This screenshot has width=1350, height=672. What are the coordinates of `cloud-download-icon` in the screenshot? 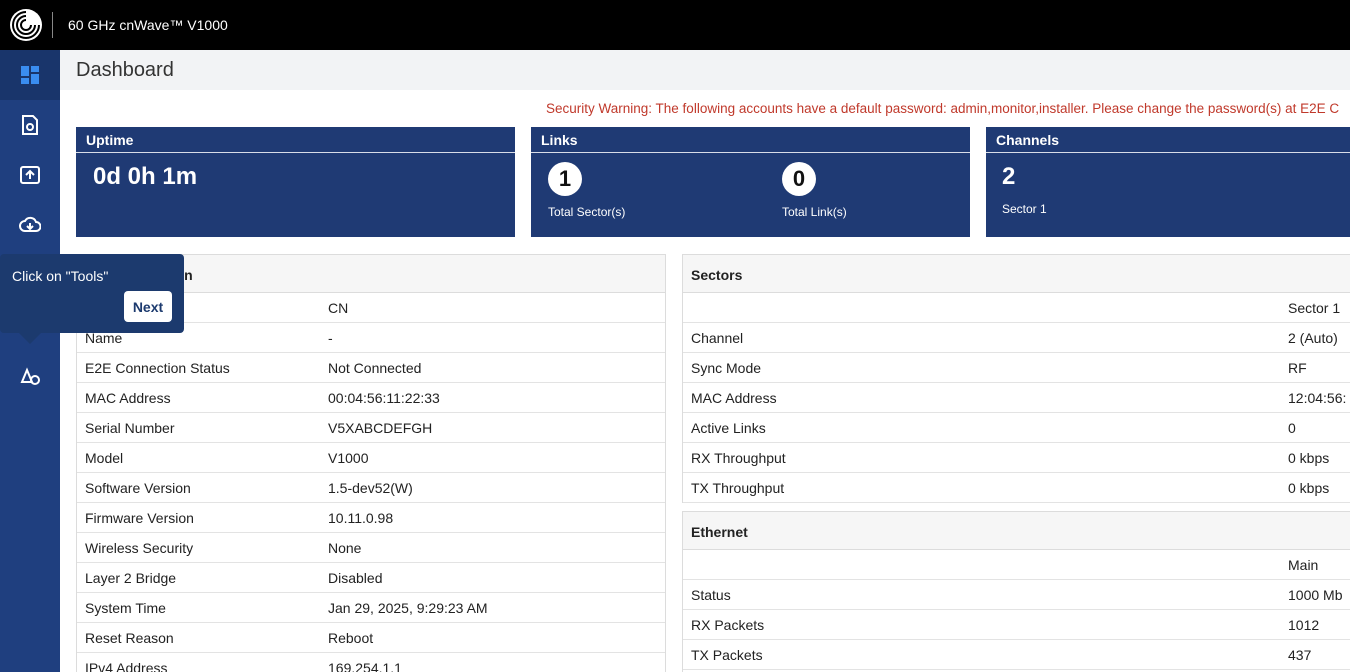 It's located at (30, 224).